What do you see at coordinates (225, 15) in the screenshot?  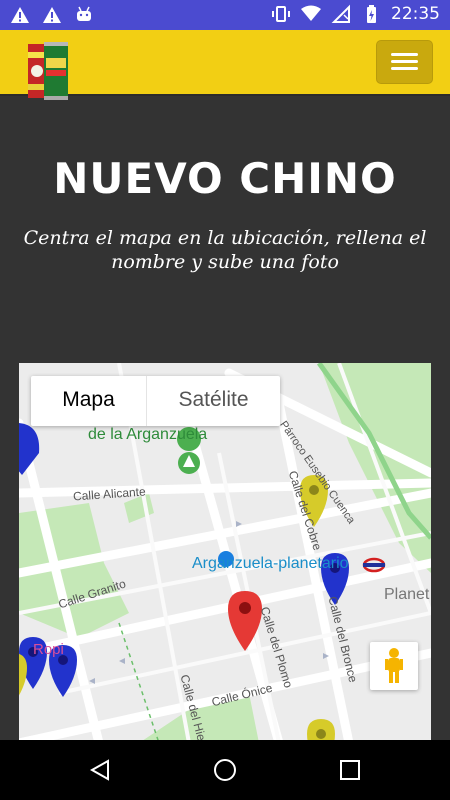 I see `status-bar: 22:35` at bounding box center [225, 15].